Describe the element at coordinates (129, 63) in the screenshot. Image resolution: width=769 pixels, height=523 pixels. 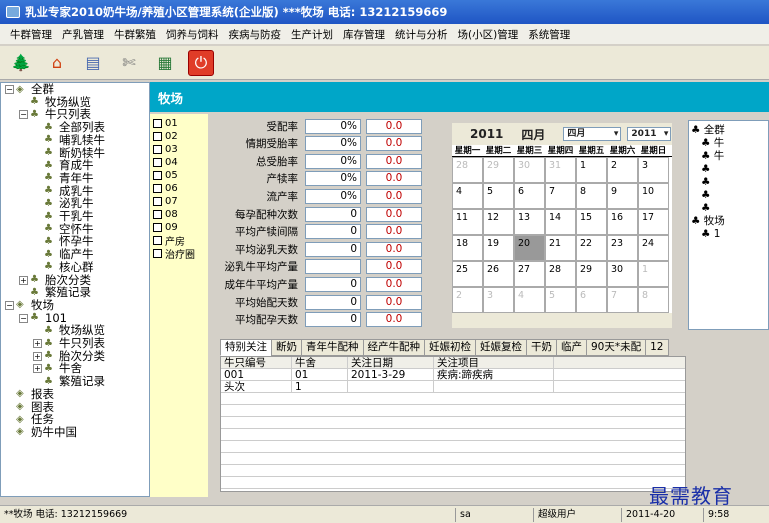
I see `tools-icon: ✄` at that location.